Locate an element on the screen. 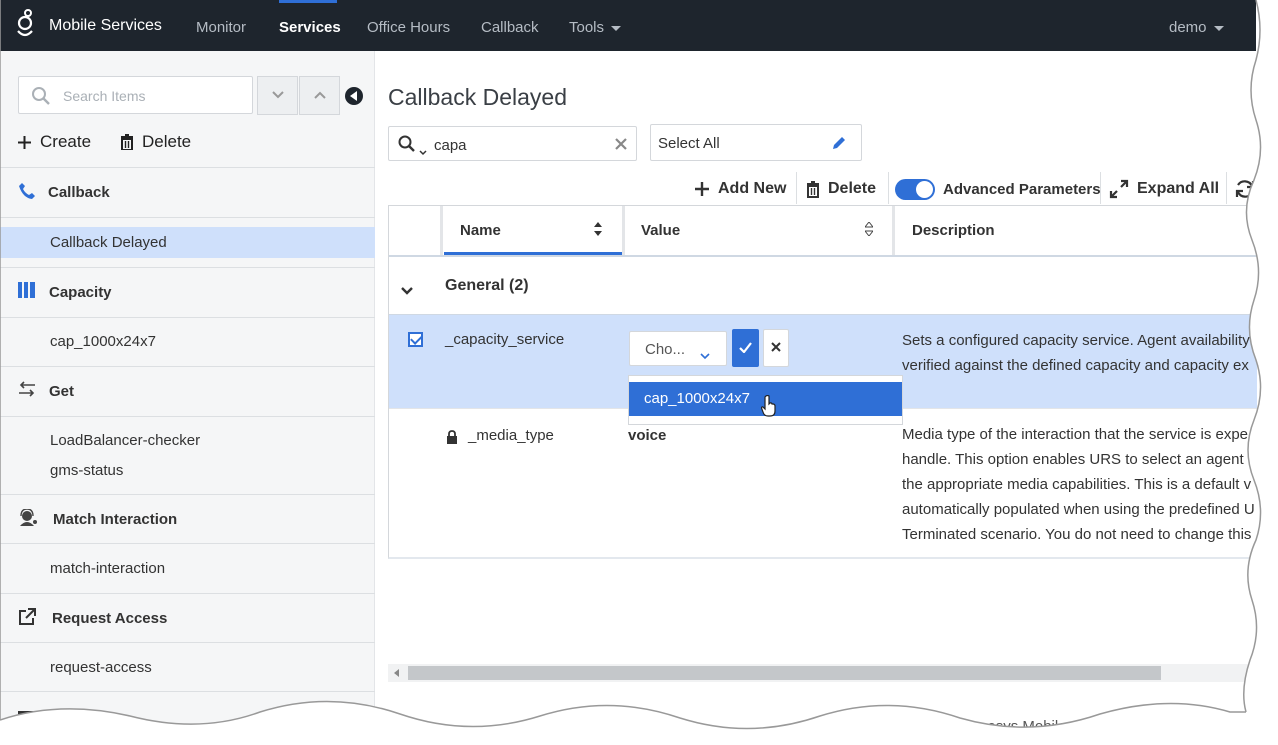 The image size is (1278, 745). dropdown-option: cap_1000x24x7 is located at coordinates (765, 399).